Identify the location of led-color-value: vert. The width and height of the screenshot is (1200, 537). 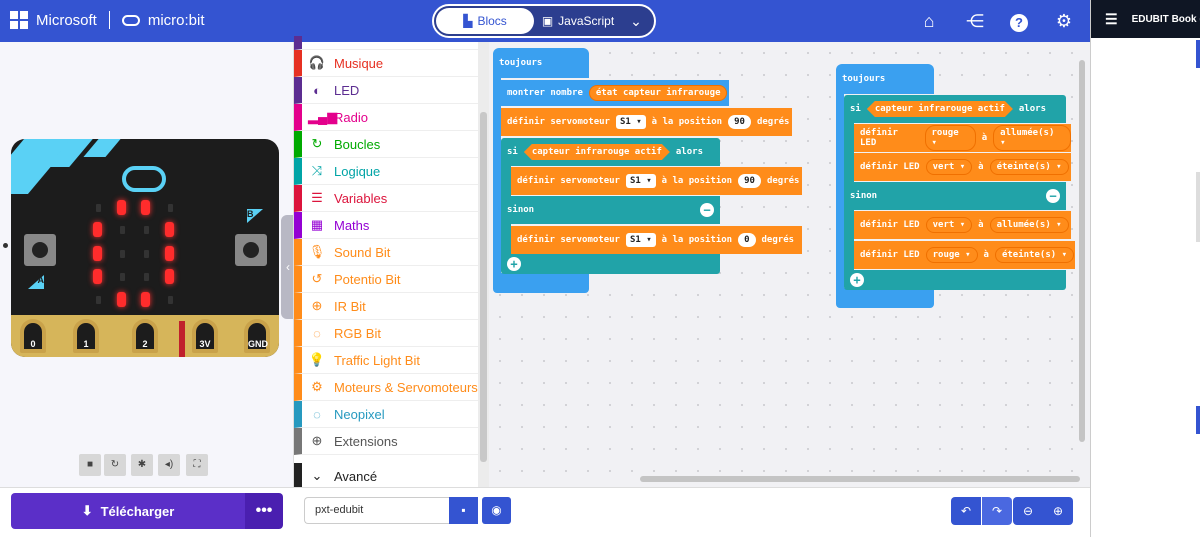
(943, 167).